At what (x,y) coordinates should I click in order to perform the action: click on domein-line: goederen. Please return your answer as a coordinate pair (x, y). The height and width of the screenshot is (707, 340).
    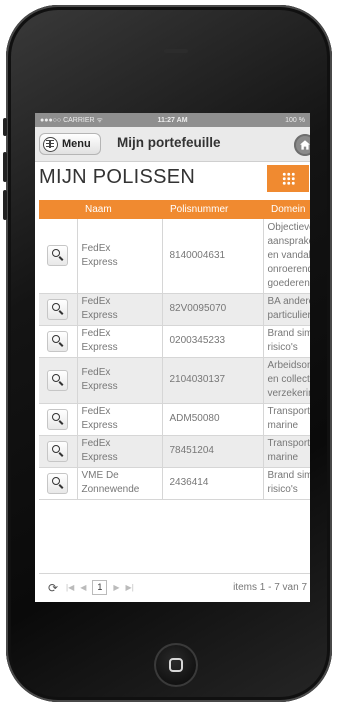
    Looking at the image, I should click on (288, 283).